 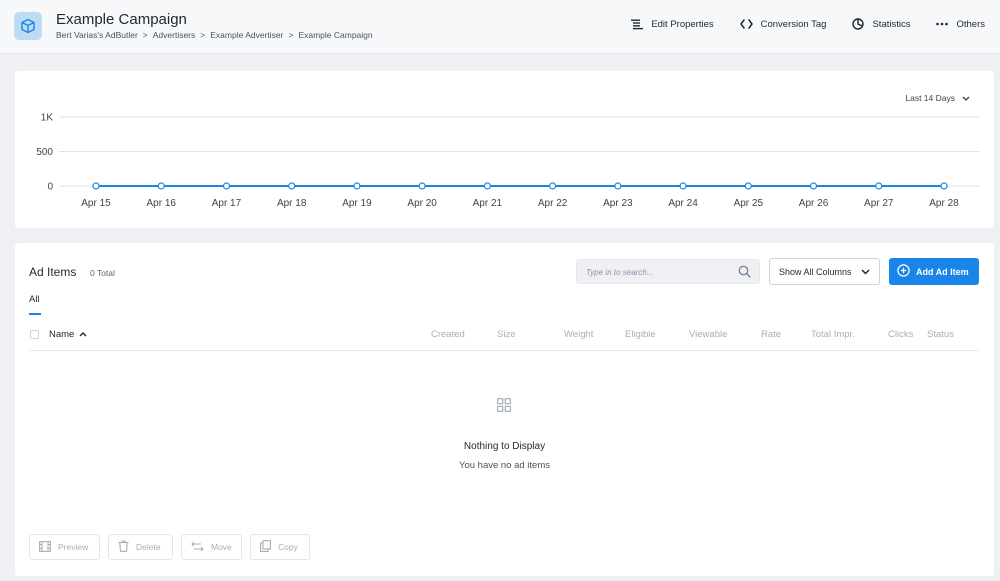 What do you see at coordinates (815, 271) in the screenshot?
I see `show-all-columns-label: Show All Columns` at bounding box center [815, 271].